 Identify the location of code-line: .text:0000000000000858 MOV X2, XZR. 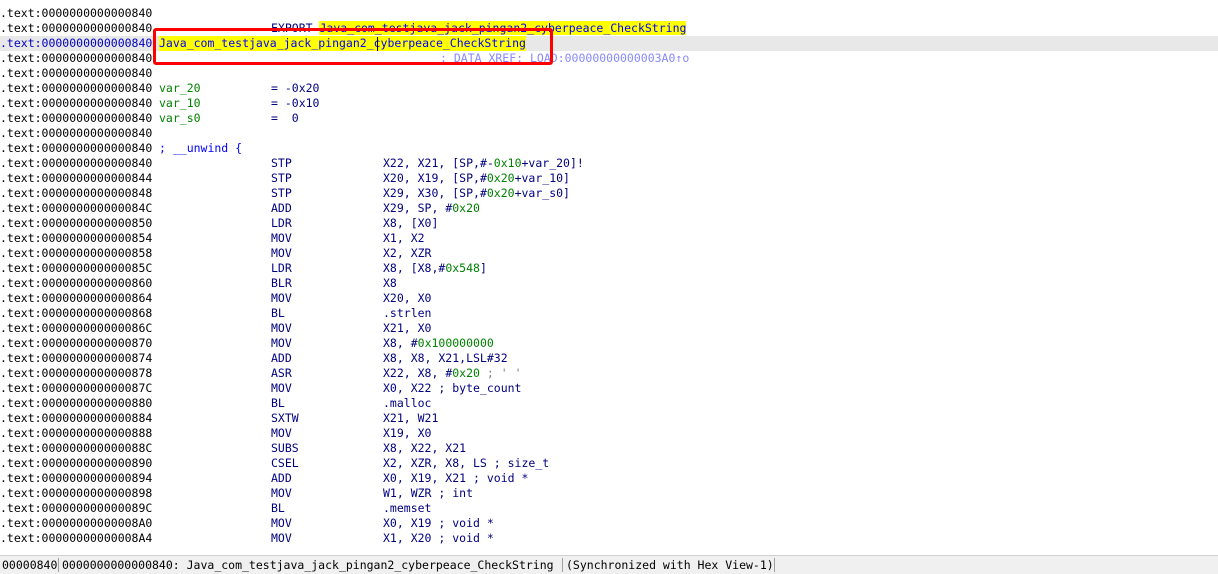
(609, 253).